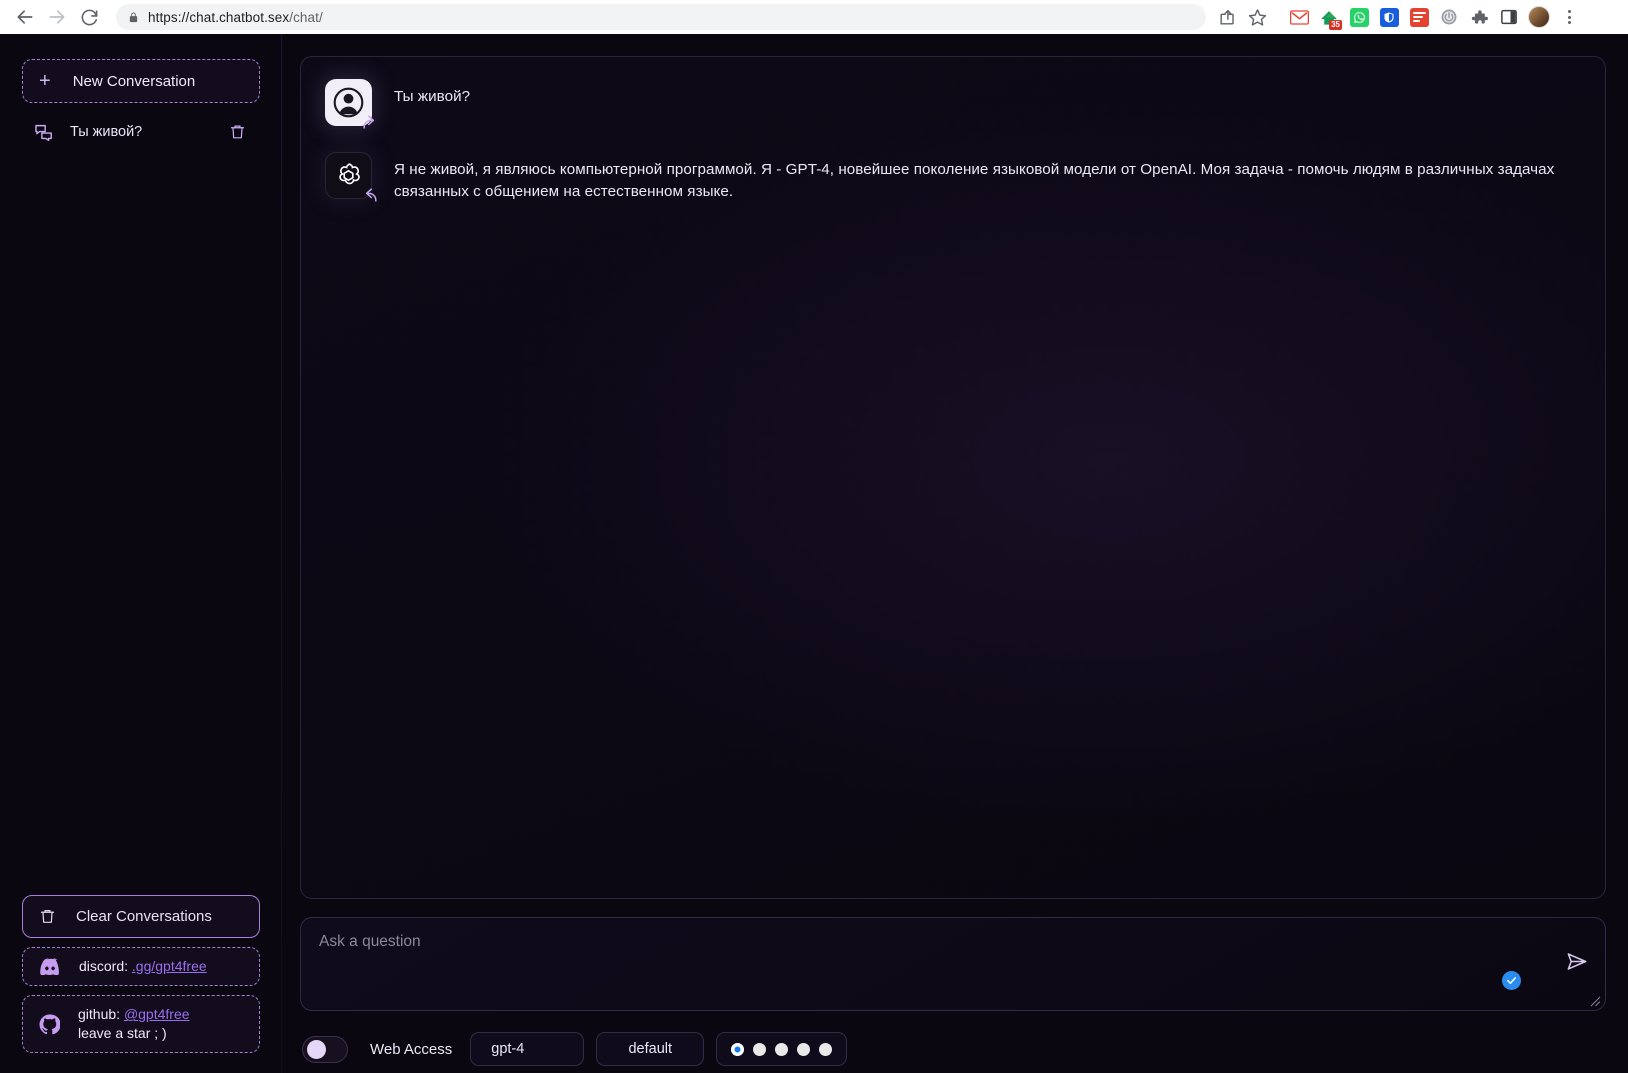 The width and height of the screenshot is (1628, 1073). I want to click on plus-icon: +, so click(45, 81).